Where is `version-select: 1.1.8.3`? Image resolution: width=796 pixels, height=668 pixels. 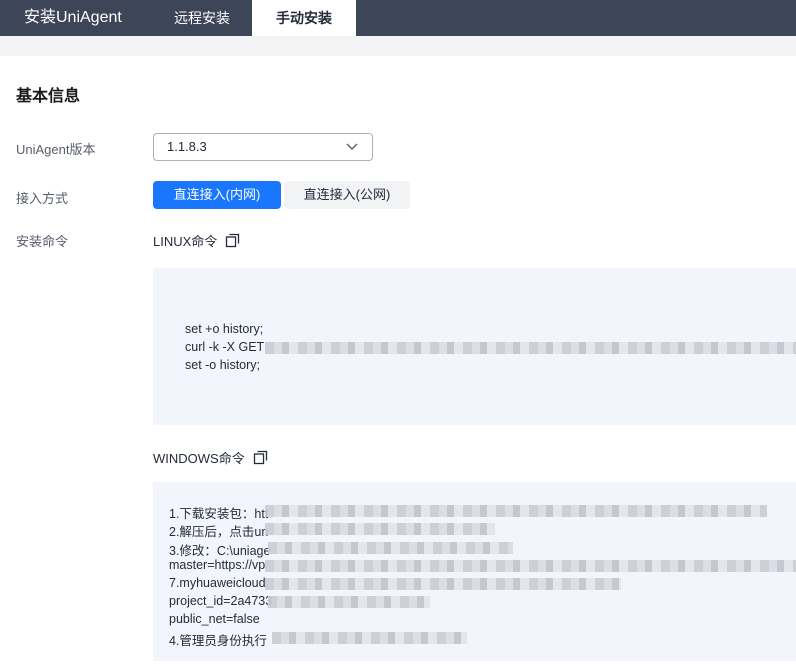
version-select: 1.1.8.3 is located at coordinates (263, 147).